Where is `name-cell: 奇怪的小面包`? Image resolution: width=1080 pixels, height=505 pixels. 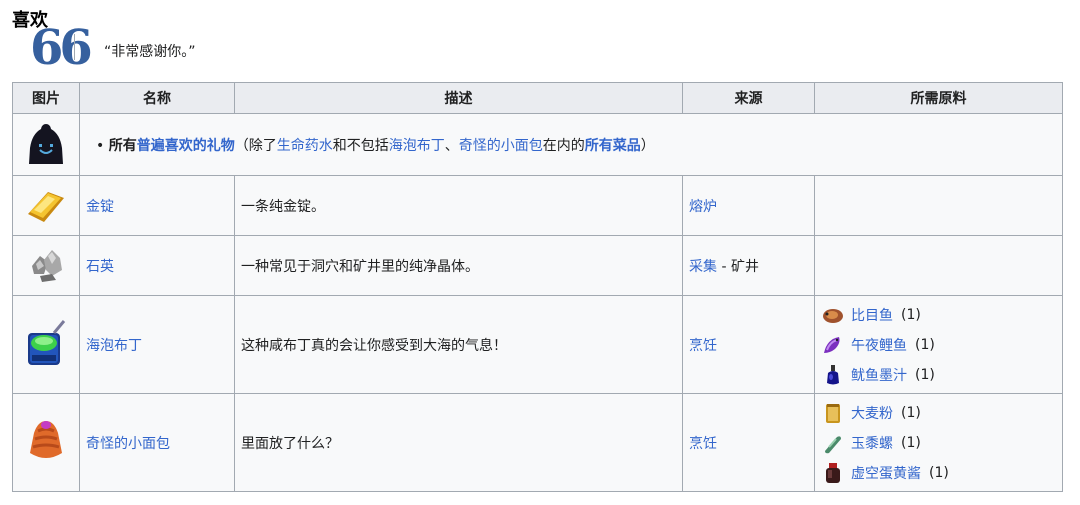 name-cell: 奇怪的小面包 is located at coordinates (157, 442).